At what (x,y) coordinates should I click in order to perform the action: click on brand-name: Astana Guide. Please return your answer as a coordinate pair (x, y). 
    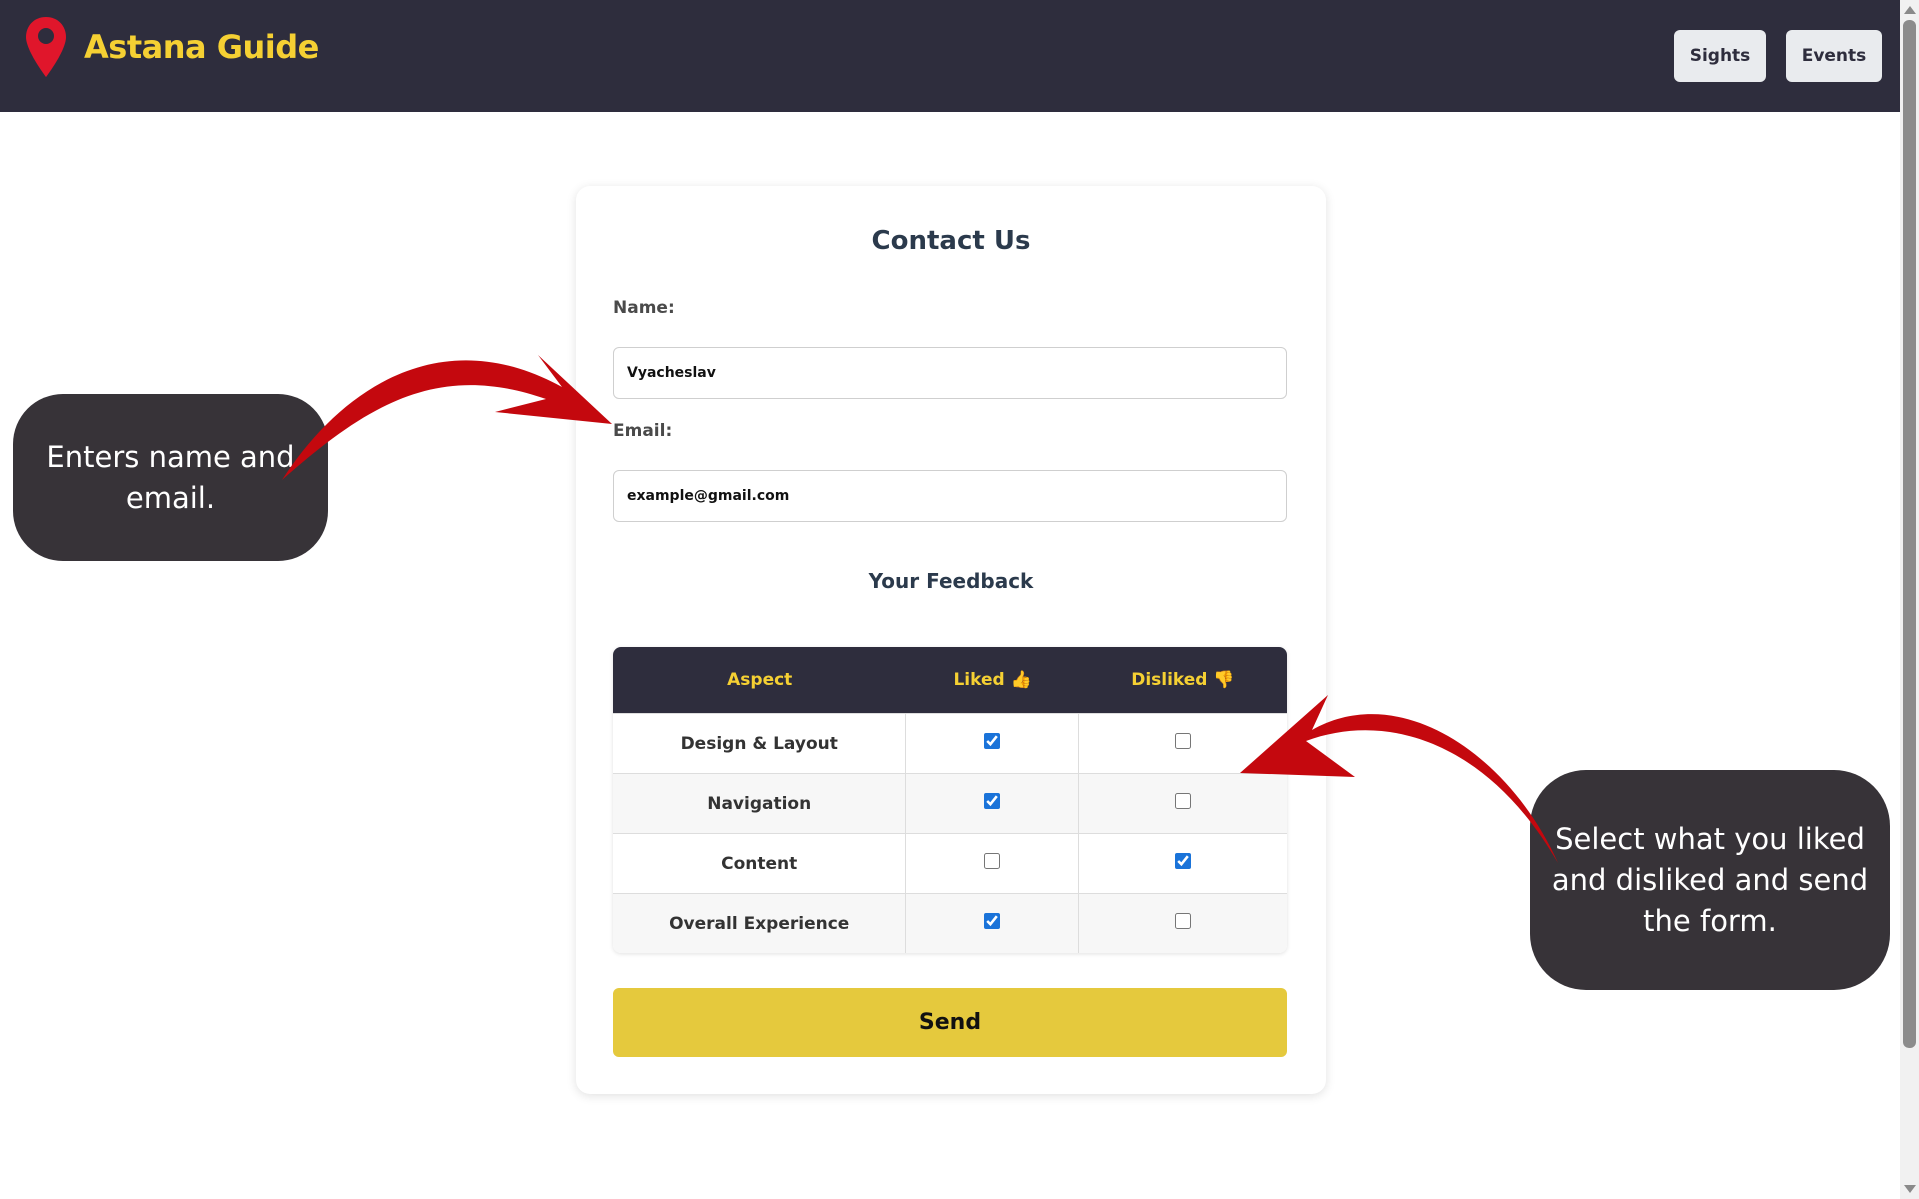
    Looking at the image, I should click on (201, 47).